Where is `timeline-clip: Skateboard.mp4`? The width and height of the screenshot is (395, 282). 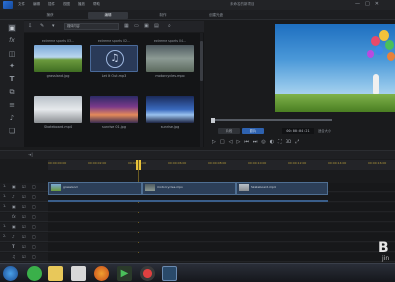
timeline-clip: Skateboard.mp4 is located at coordinates (282, 188).